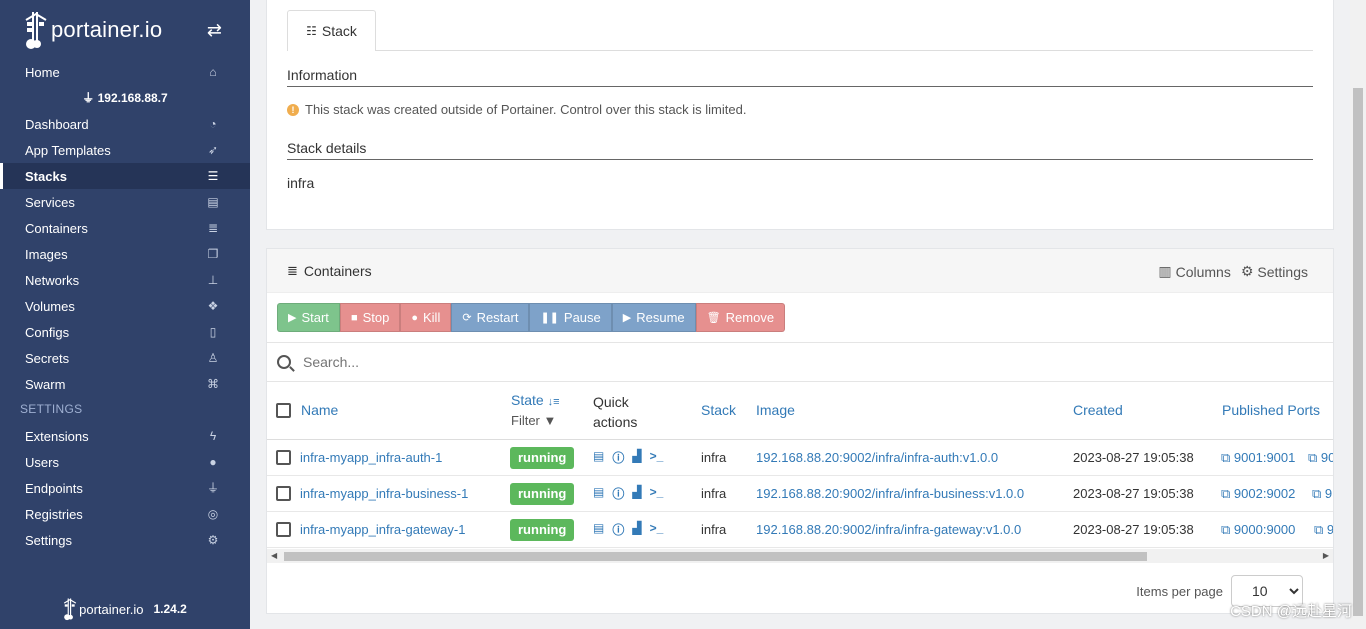 The width and height of the screenshot is (1366, 629). What do you see at coordinates (775, 410) in the screenshot?
I see `column-header-image: Image` at bounding box center [775, 410].